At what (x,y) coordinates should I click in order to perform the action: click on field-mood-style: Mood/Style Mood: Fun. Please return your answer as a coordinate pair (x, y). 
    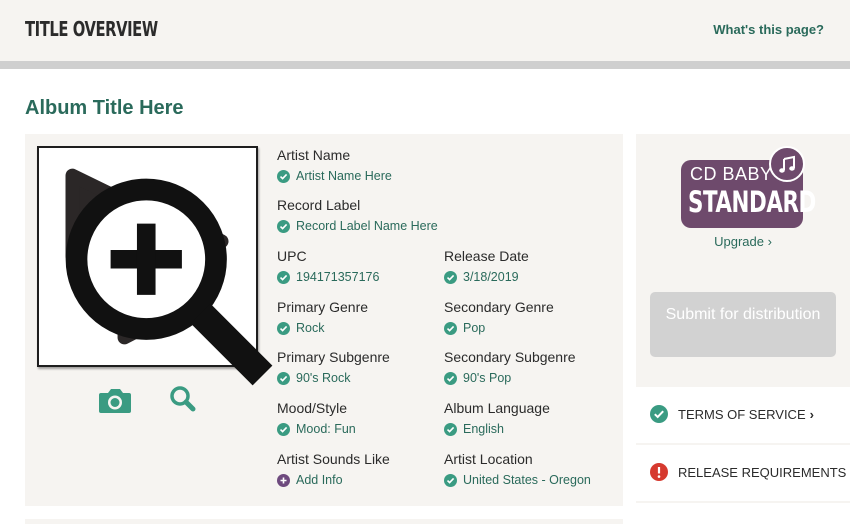
    Looking at the image, I should click on (316, 418).